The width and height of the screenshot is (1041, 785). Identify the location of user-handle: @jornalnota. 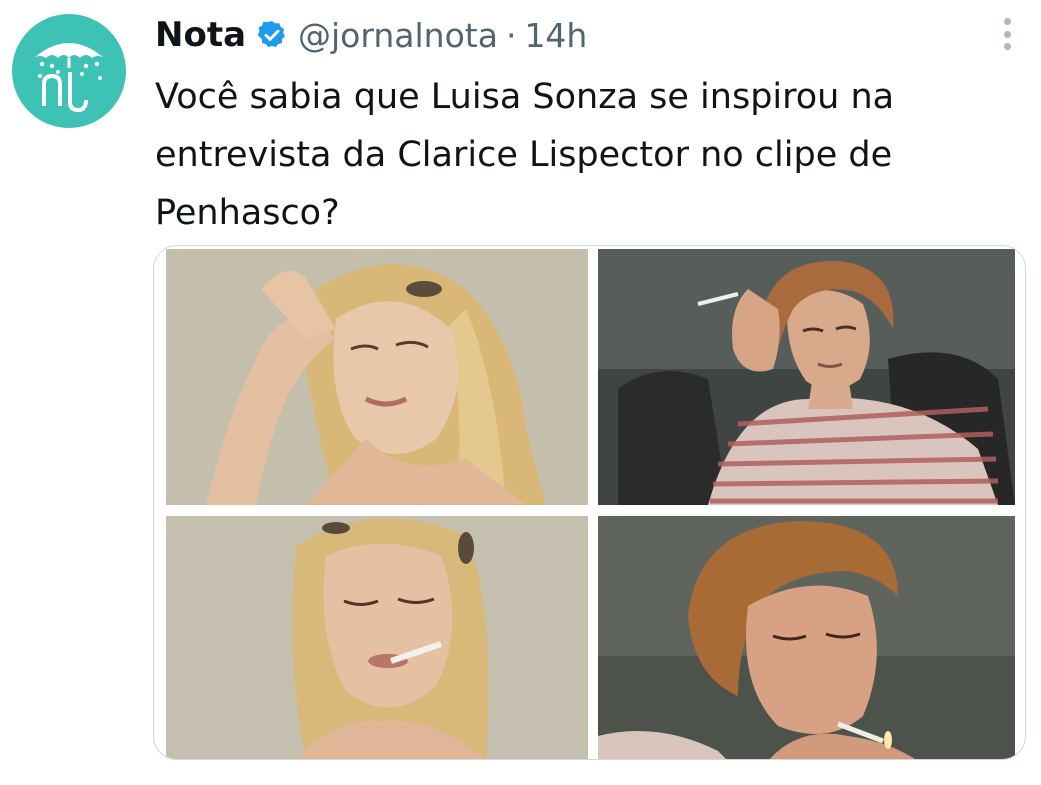
(398, 35).